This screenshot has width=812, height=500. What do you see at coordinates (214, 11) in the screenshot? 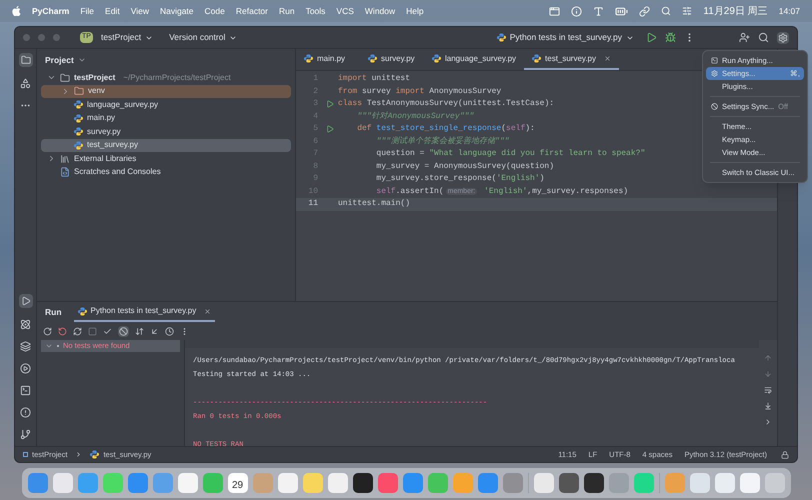
I see `menu-title: Code` at bounding box center [214, 11].